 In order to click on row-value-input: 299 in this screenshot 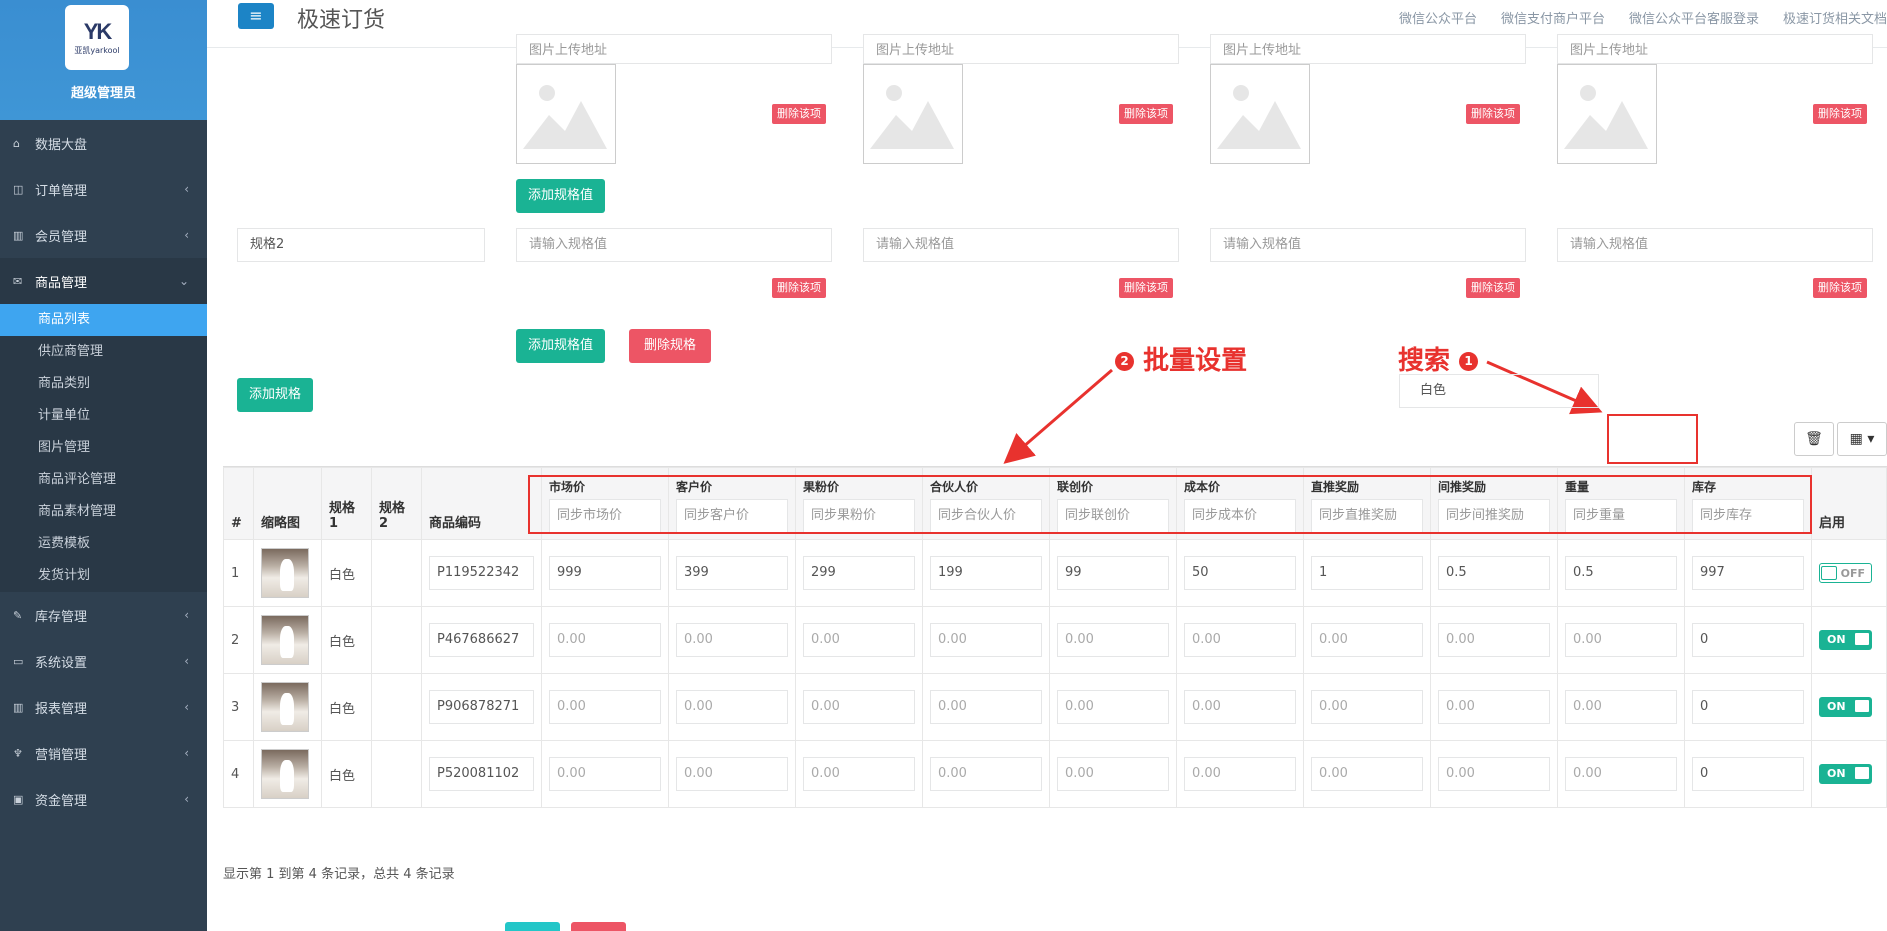, I will do `click(859, 573)`.